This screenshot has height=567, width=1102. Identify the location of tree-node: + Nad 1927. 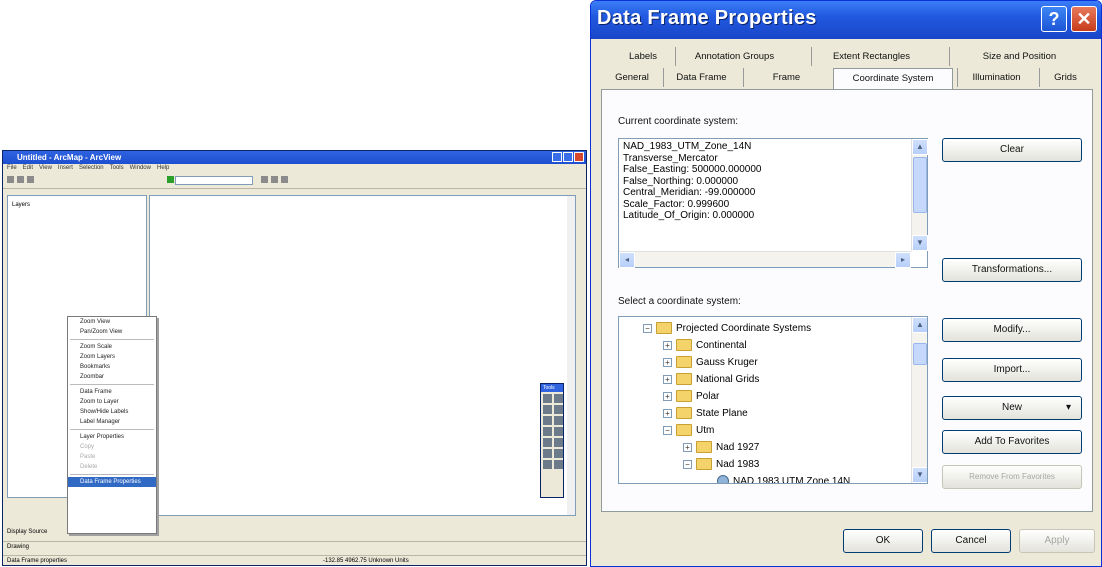
(721, 448).